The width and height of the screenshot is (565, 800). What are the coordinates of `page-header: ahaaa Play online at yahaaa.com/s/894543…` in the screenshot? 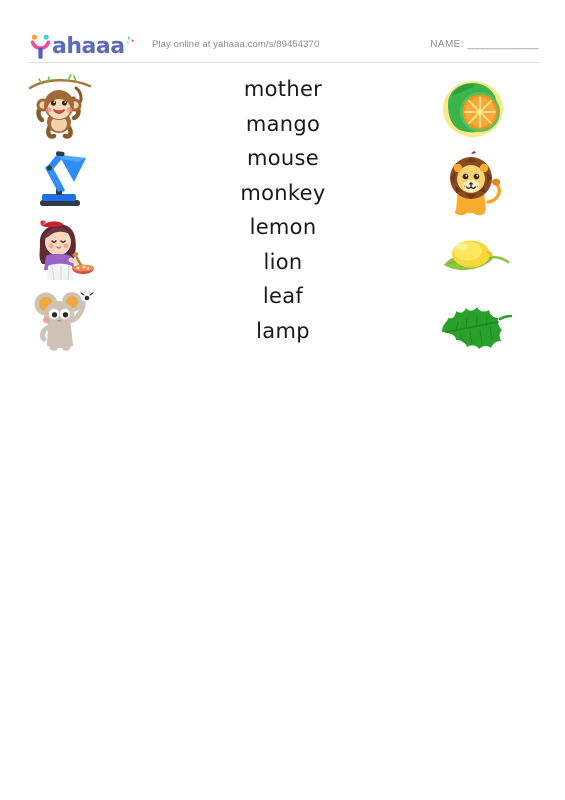 It's located at (284, 44).